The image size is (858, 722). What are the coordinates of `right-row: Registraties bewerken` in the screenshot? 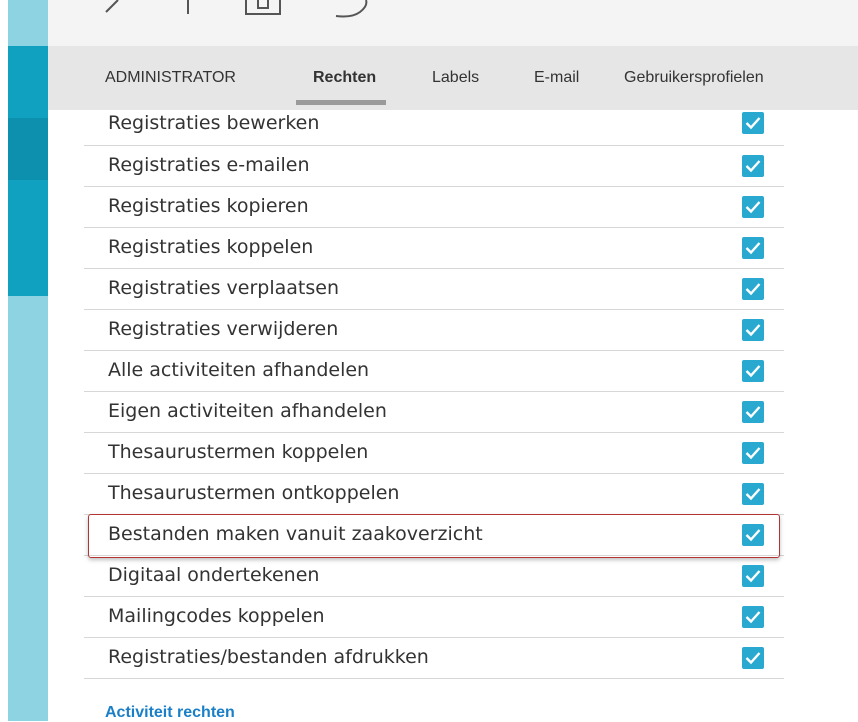 It's located at (434, 125).